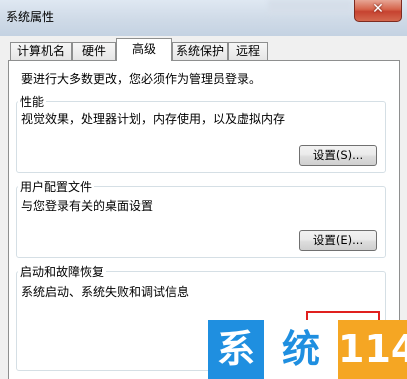  I want to click on close-button: ✕, so click(378, 11).